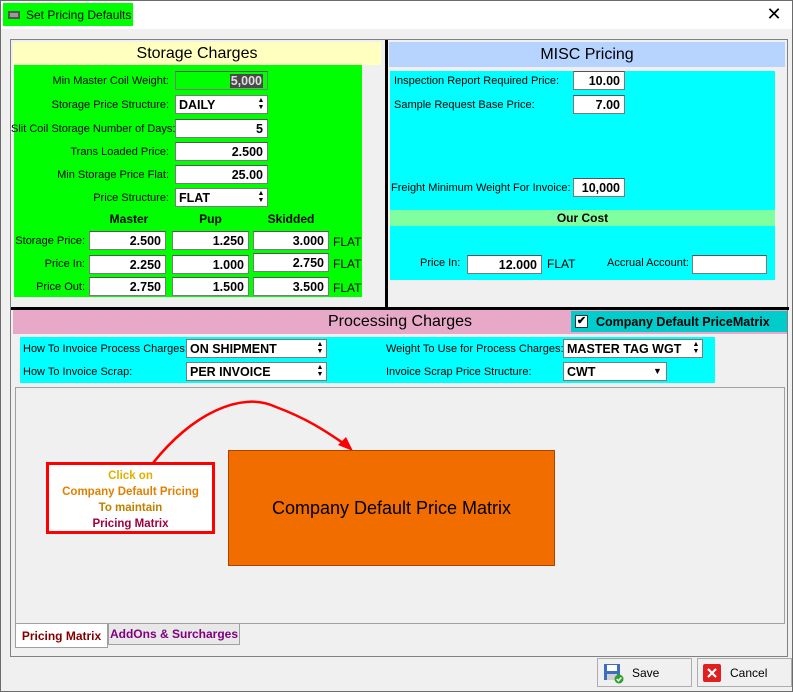  What do you see at coordinates (581, 321) in the screenshot?
I see `checkbox-checked-icon: ✔` at bounding box center [581, 321].